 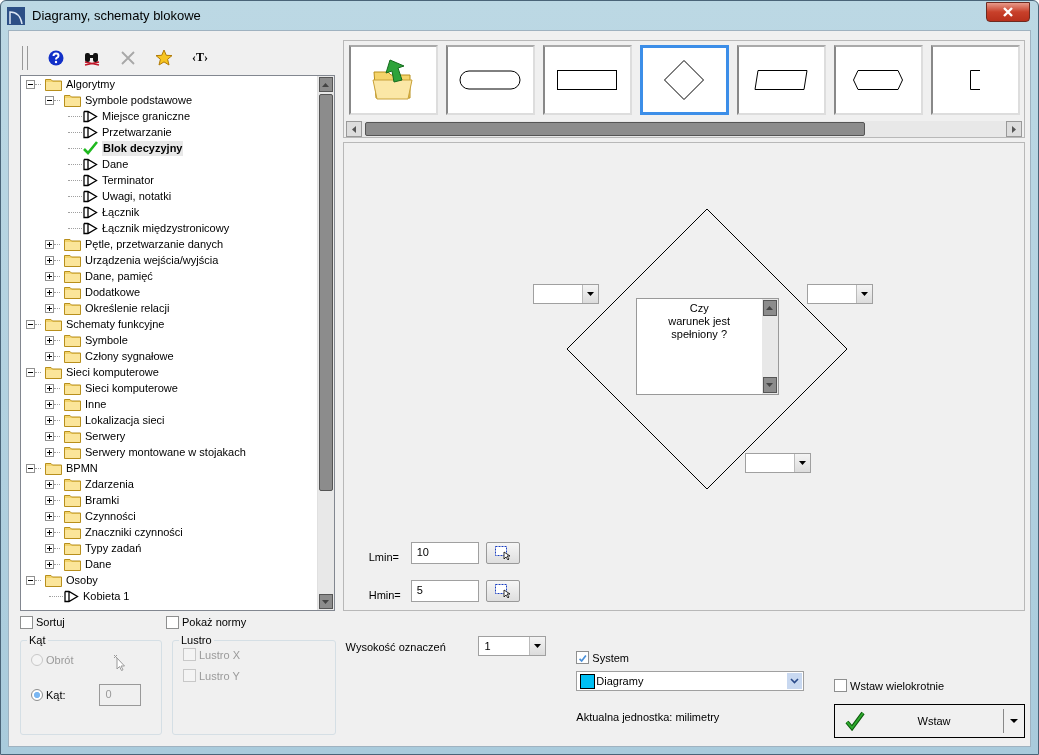 What do you see at coordinates (200, 57) in the screenshot?
I see `text-button: ‹T›` at bounding box center [200, 57].